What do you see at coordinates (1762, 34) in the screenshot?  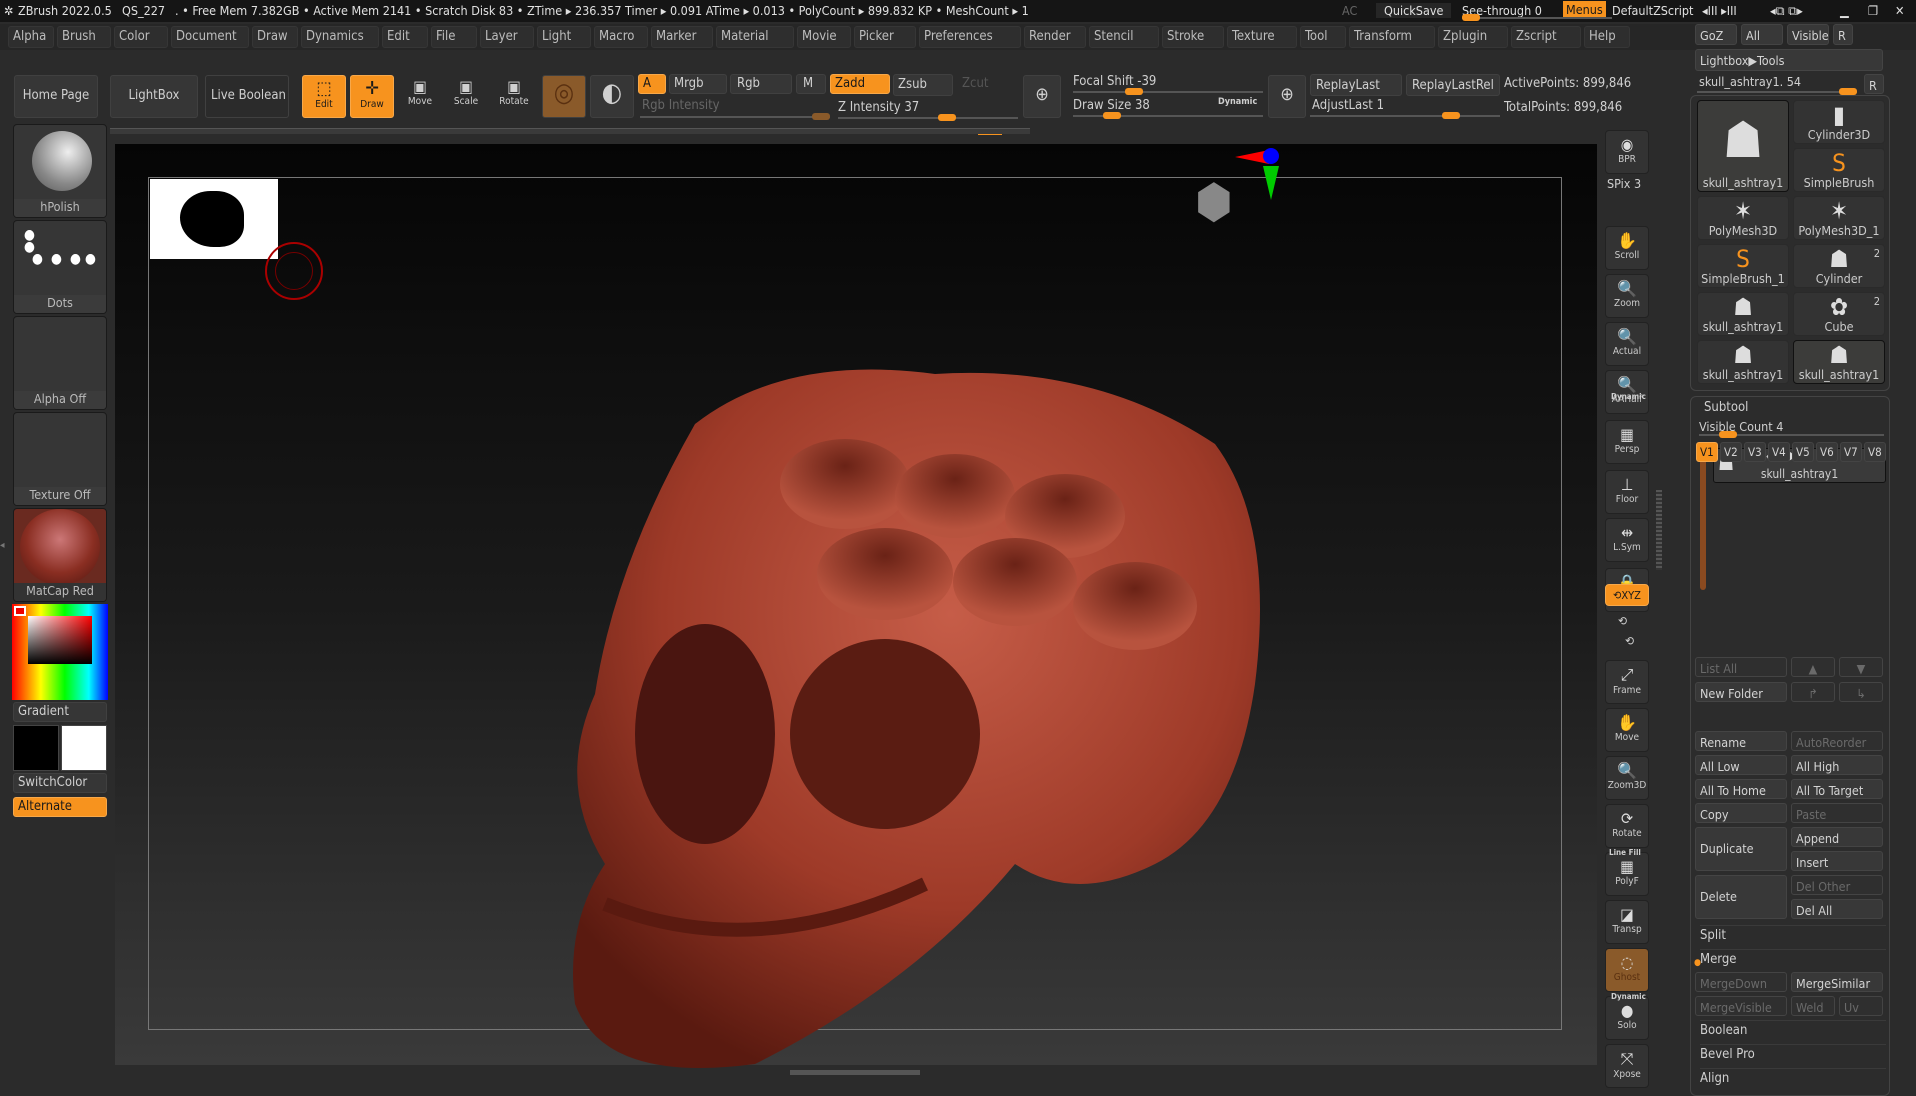 I see `all-button: All` at bounding box center [1762, 34].